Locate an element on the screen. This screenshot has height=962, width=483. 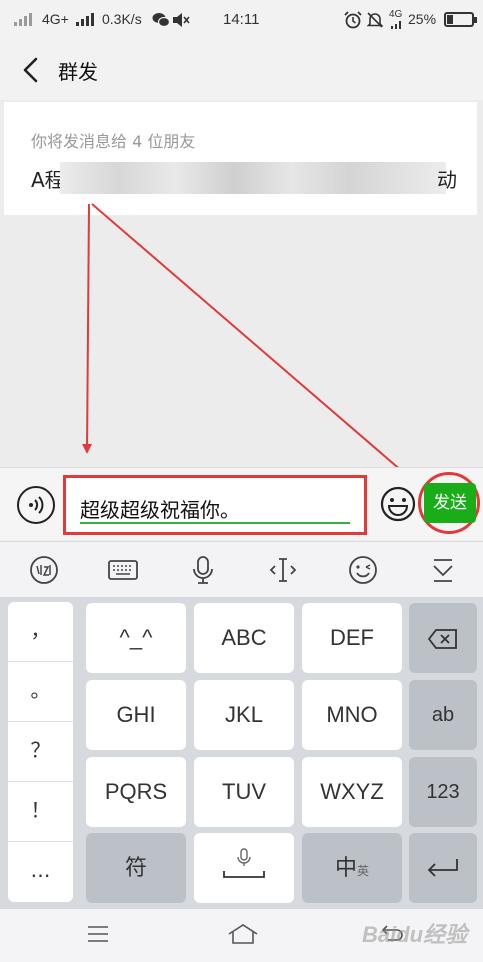
emoji-button is located at coordinates (398, 504).